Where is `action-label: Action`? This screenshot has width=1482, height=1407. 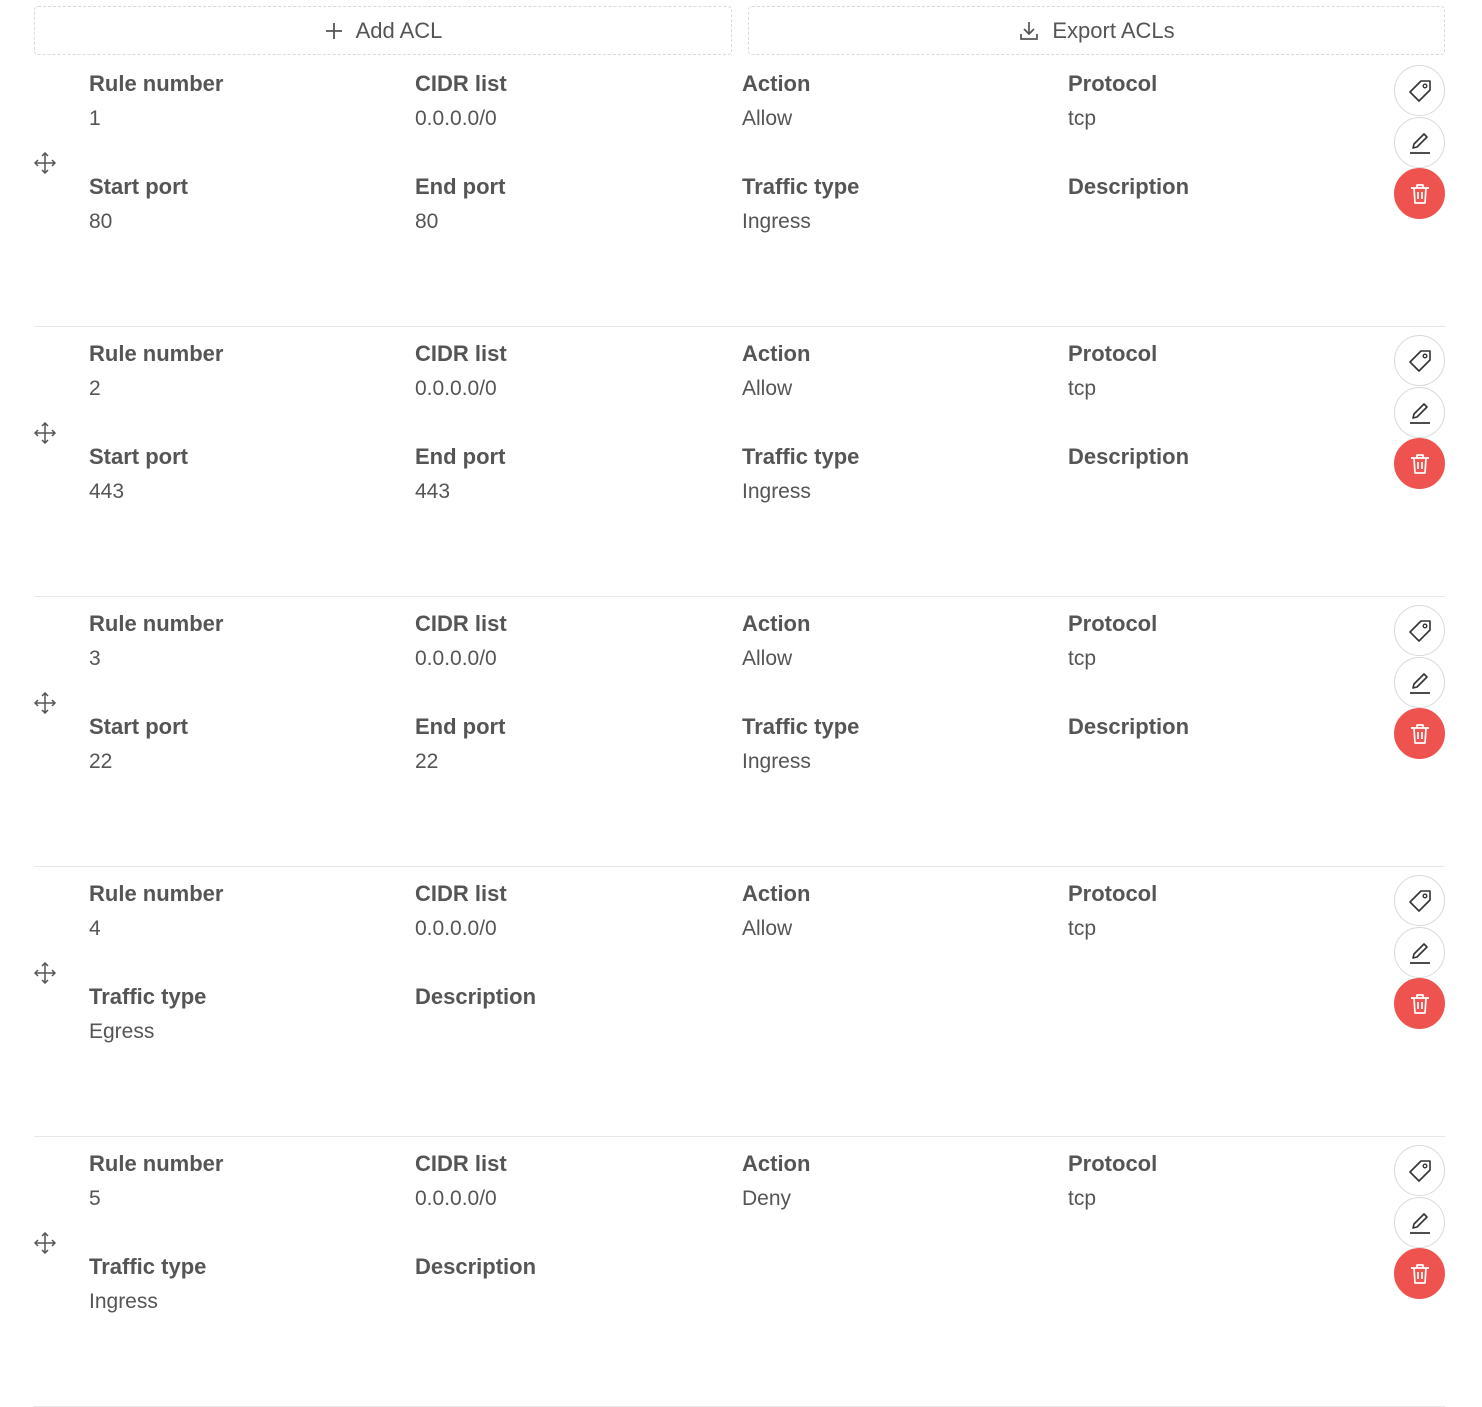 action-label: Action is located at coordinates (776, 1163).